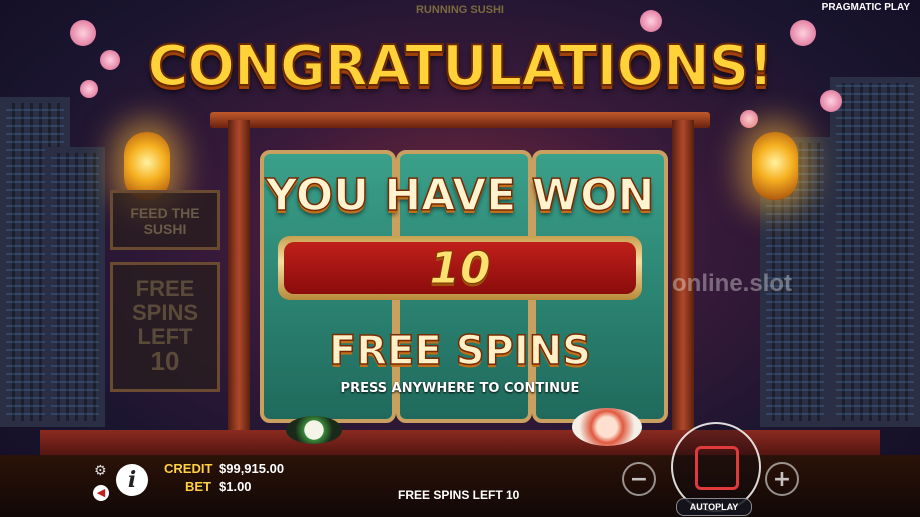 This screenshot has height=517, width=920. What do you see at coordinates (101, 471) in the screenshot?
I see `gear-icon: ⚙` at bounding box center [101, 471].